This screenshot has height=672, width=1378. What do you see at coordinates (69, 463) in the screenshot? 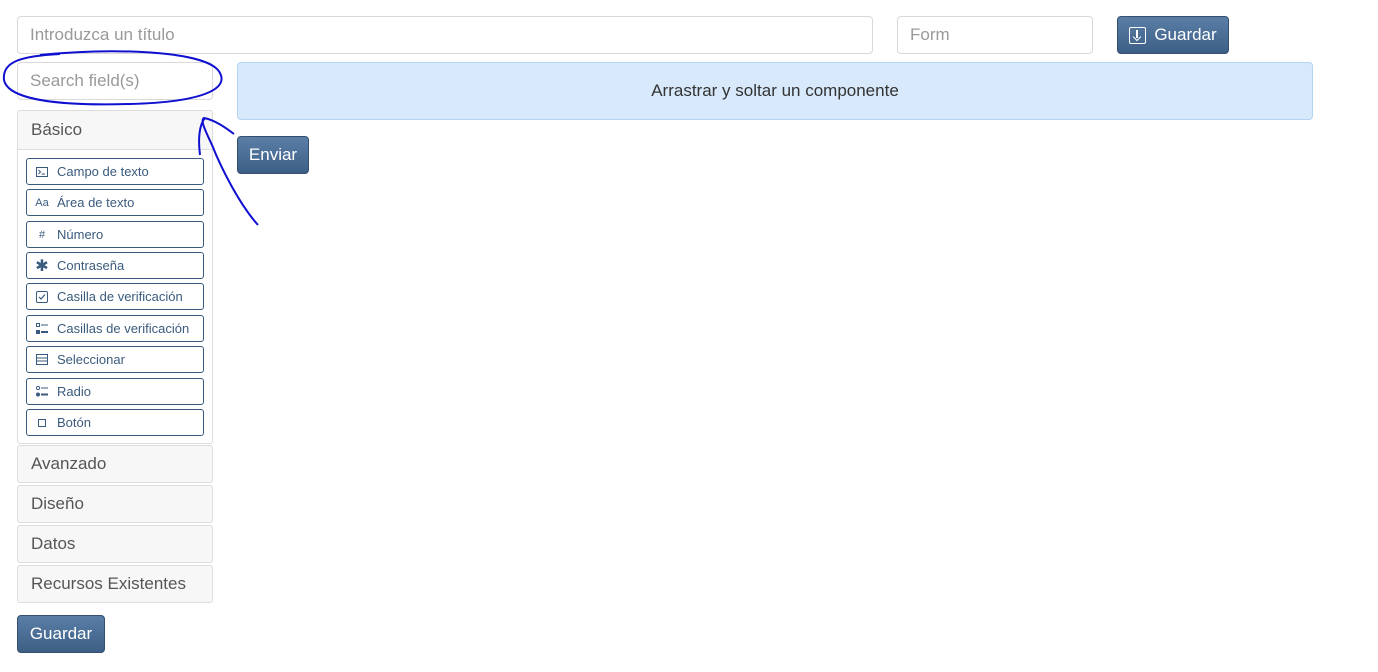
I see `group-advanced-label: Avanzado` at bounding box center [69, 463].